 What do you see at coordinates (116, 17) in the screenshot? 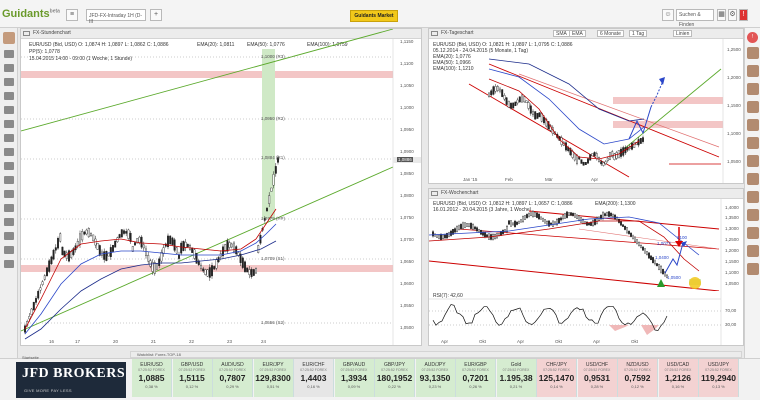
I see `workspace-selector: JFD-FX-Intraday 1H (D-III` at bounding box center [116, 17].